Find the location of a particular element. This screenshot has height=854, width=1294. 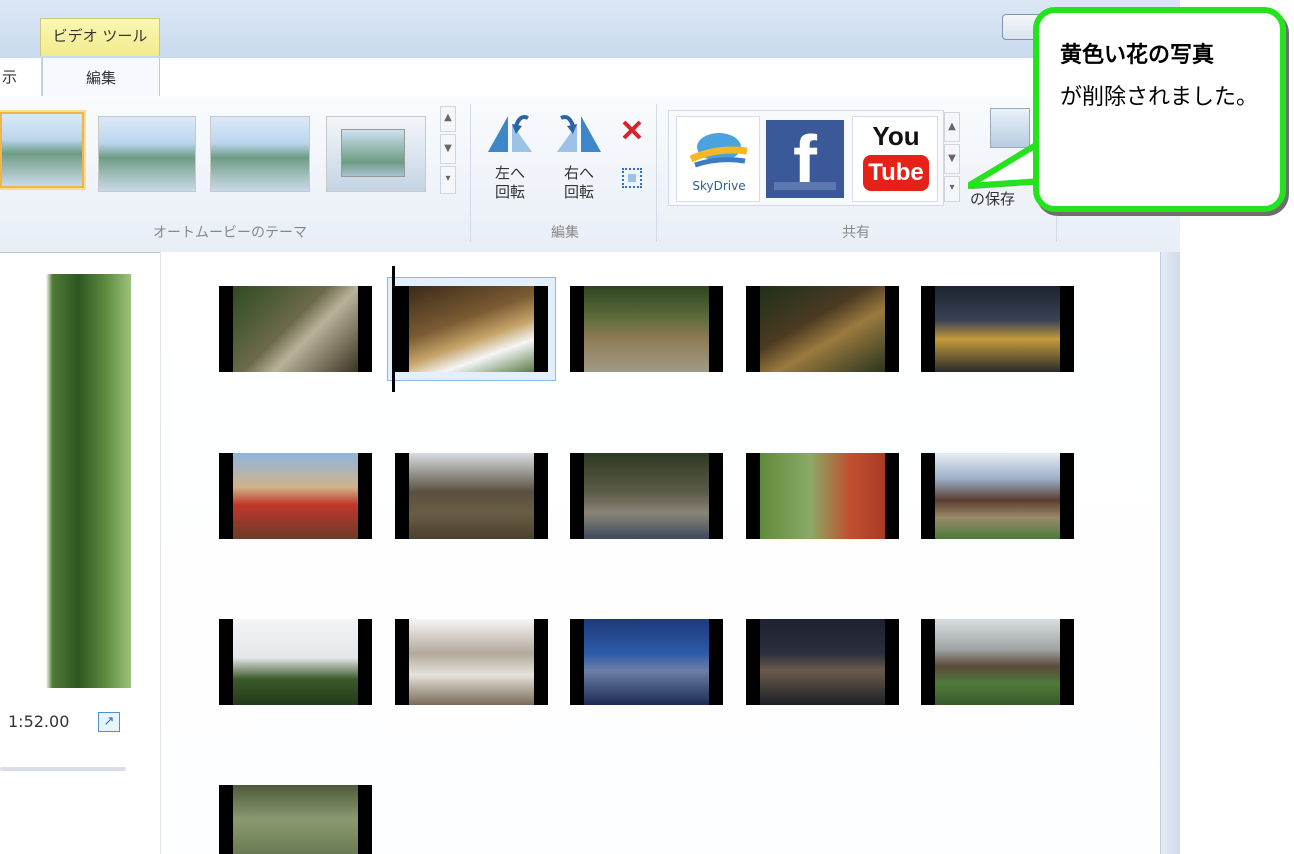

themes-scroll-up-button: ▲ is located at coordinates (448, 119).